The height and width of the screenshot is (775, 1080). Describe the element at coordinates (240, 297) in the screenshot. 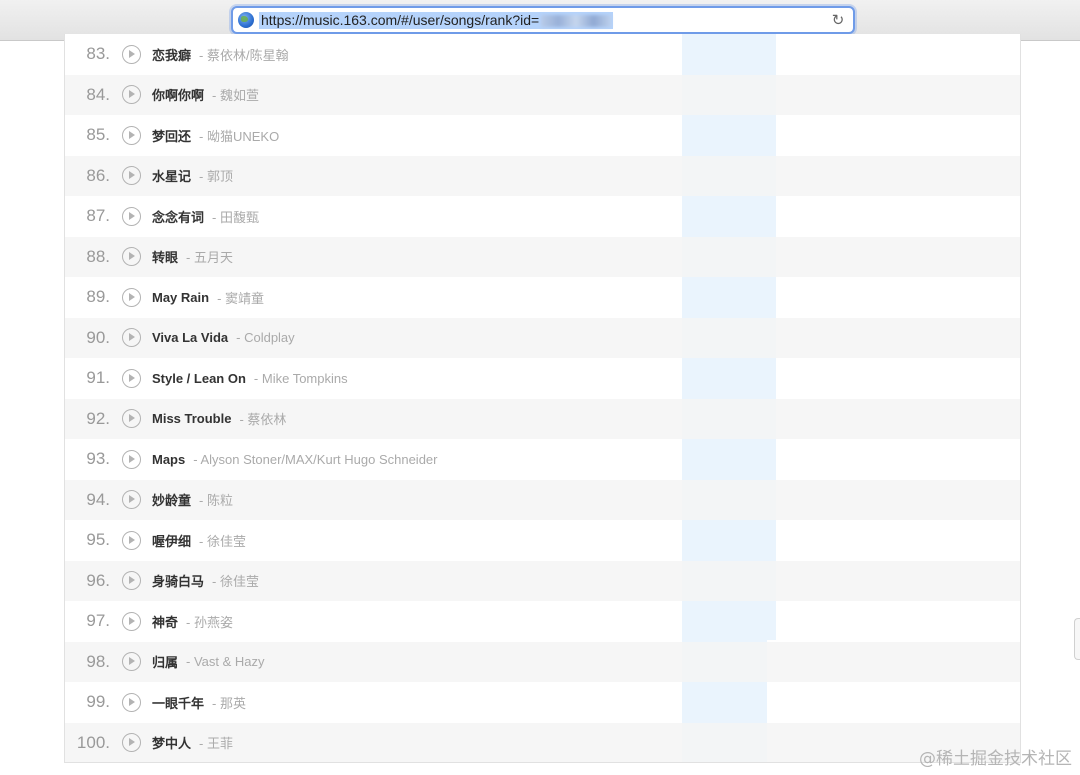

I see `song-artist: 窦靖童` at that location.